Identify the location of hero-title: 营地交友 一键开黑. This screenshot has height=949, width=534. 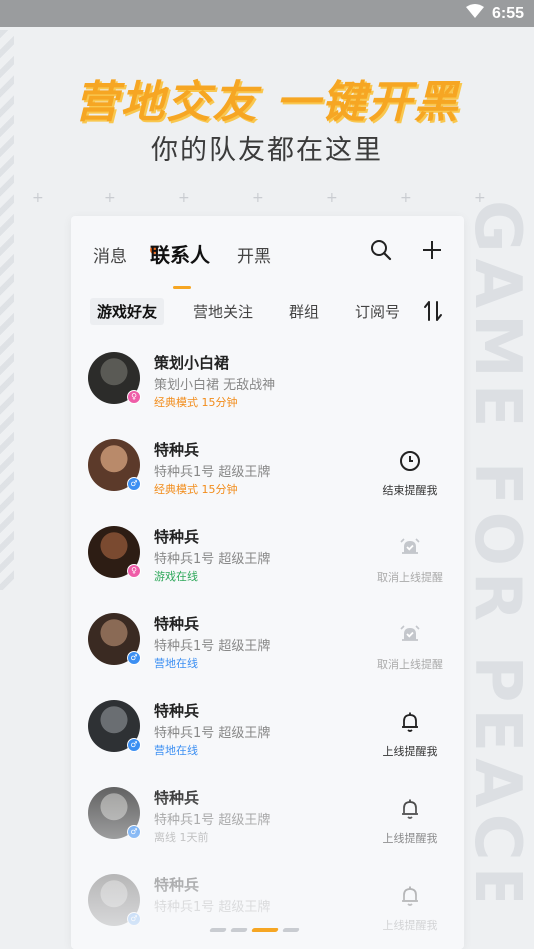
(267, 102).